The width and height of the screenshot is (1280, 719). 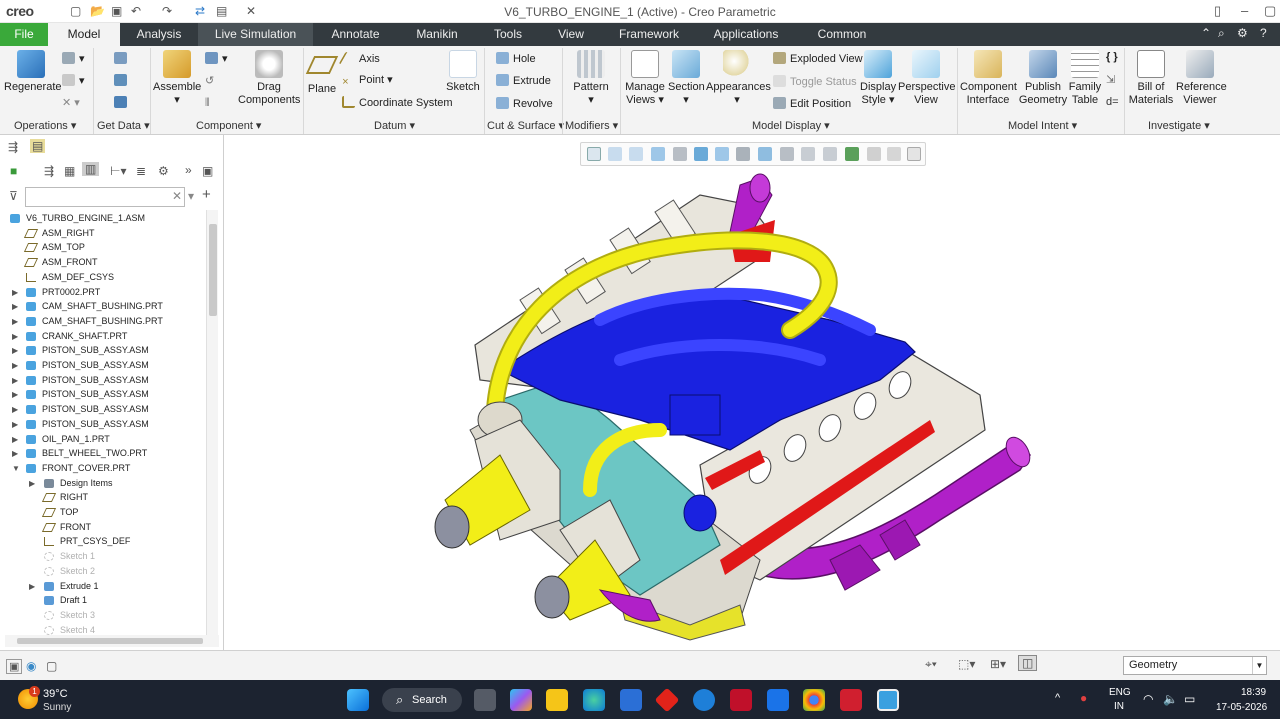 What do you see at coordinates (69, 171) in the screenshot?
I see `tree-grid-icon: ▦` at bounding box center [69, 171].